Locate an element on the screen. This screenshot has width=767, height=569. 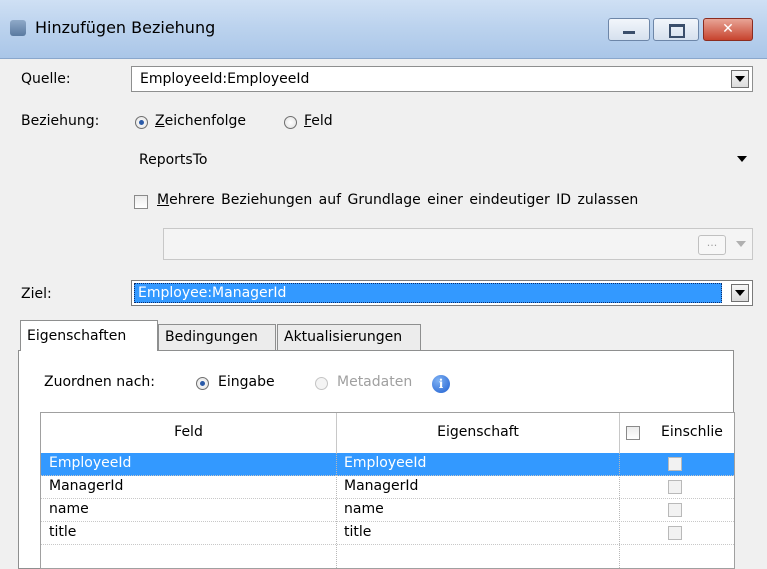
table-row: name name is located at coordinates (387, 510).